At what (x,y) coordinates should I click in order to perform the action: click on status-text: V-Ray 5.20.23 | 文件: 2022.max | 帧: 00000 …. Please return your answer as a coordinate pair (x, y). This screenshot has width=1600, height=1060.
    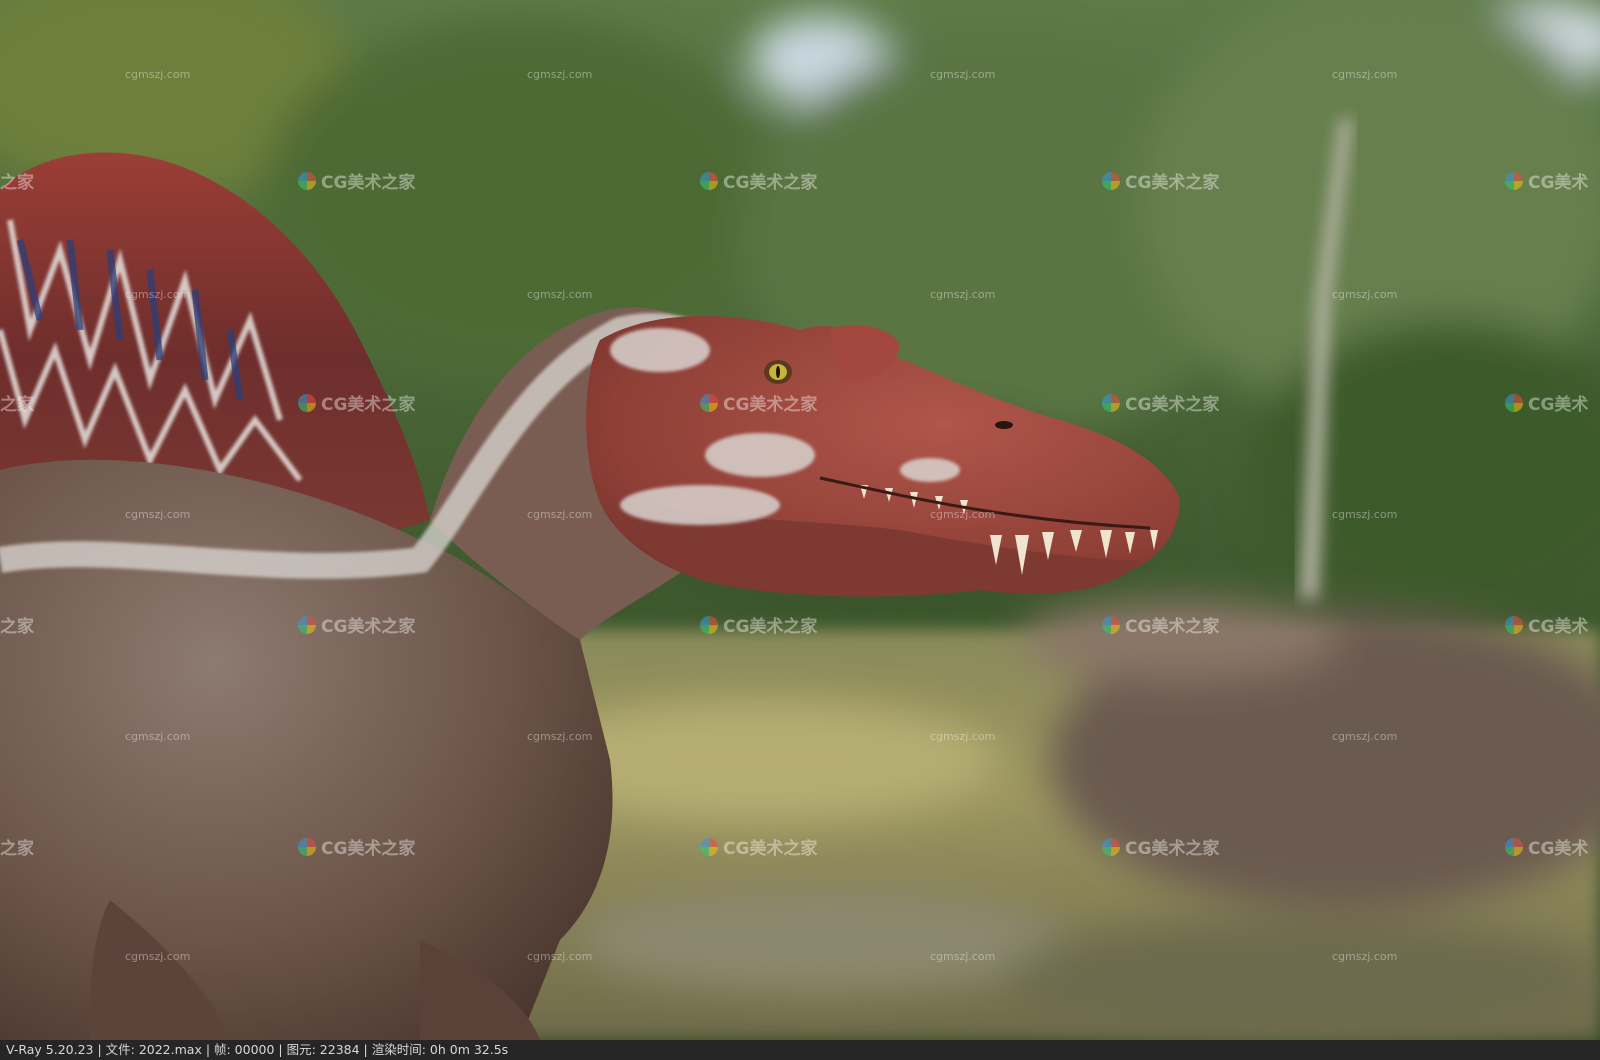
    Looking at the image, I should click on (257, 1049).